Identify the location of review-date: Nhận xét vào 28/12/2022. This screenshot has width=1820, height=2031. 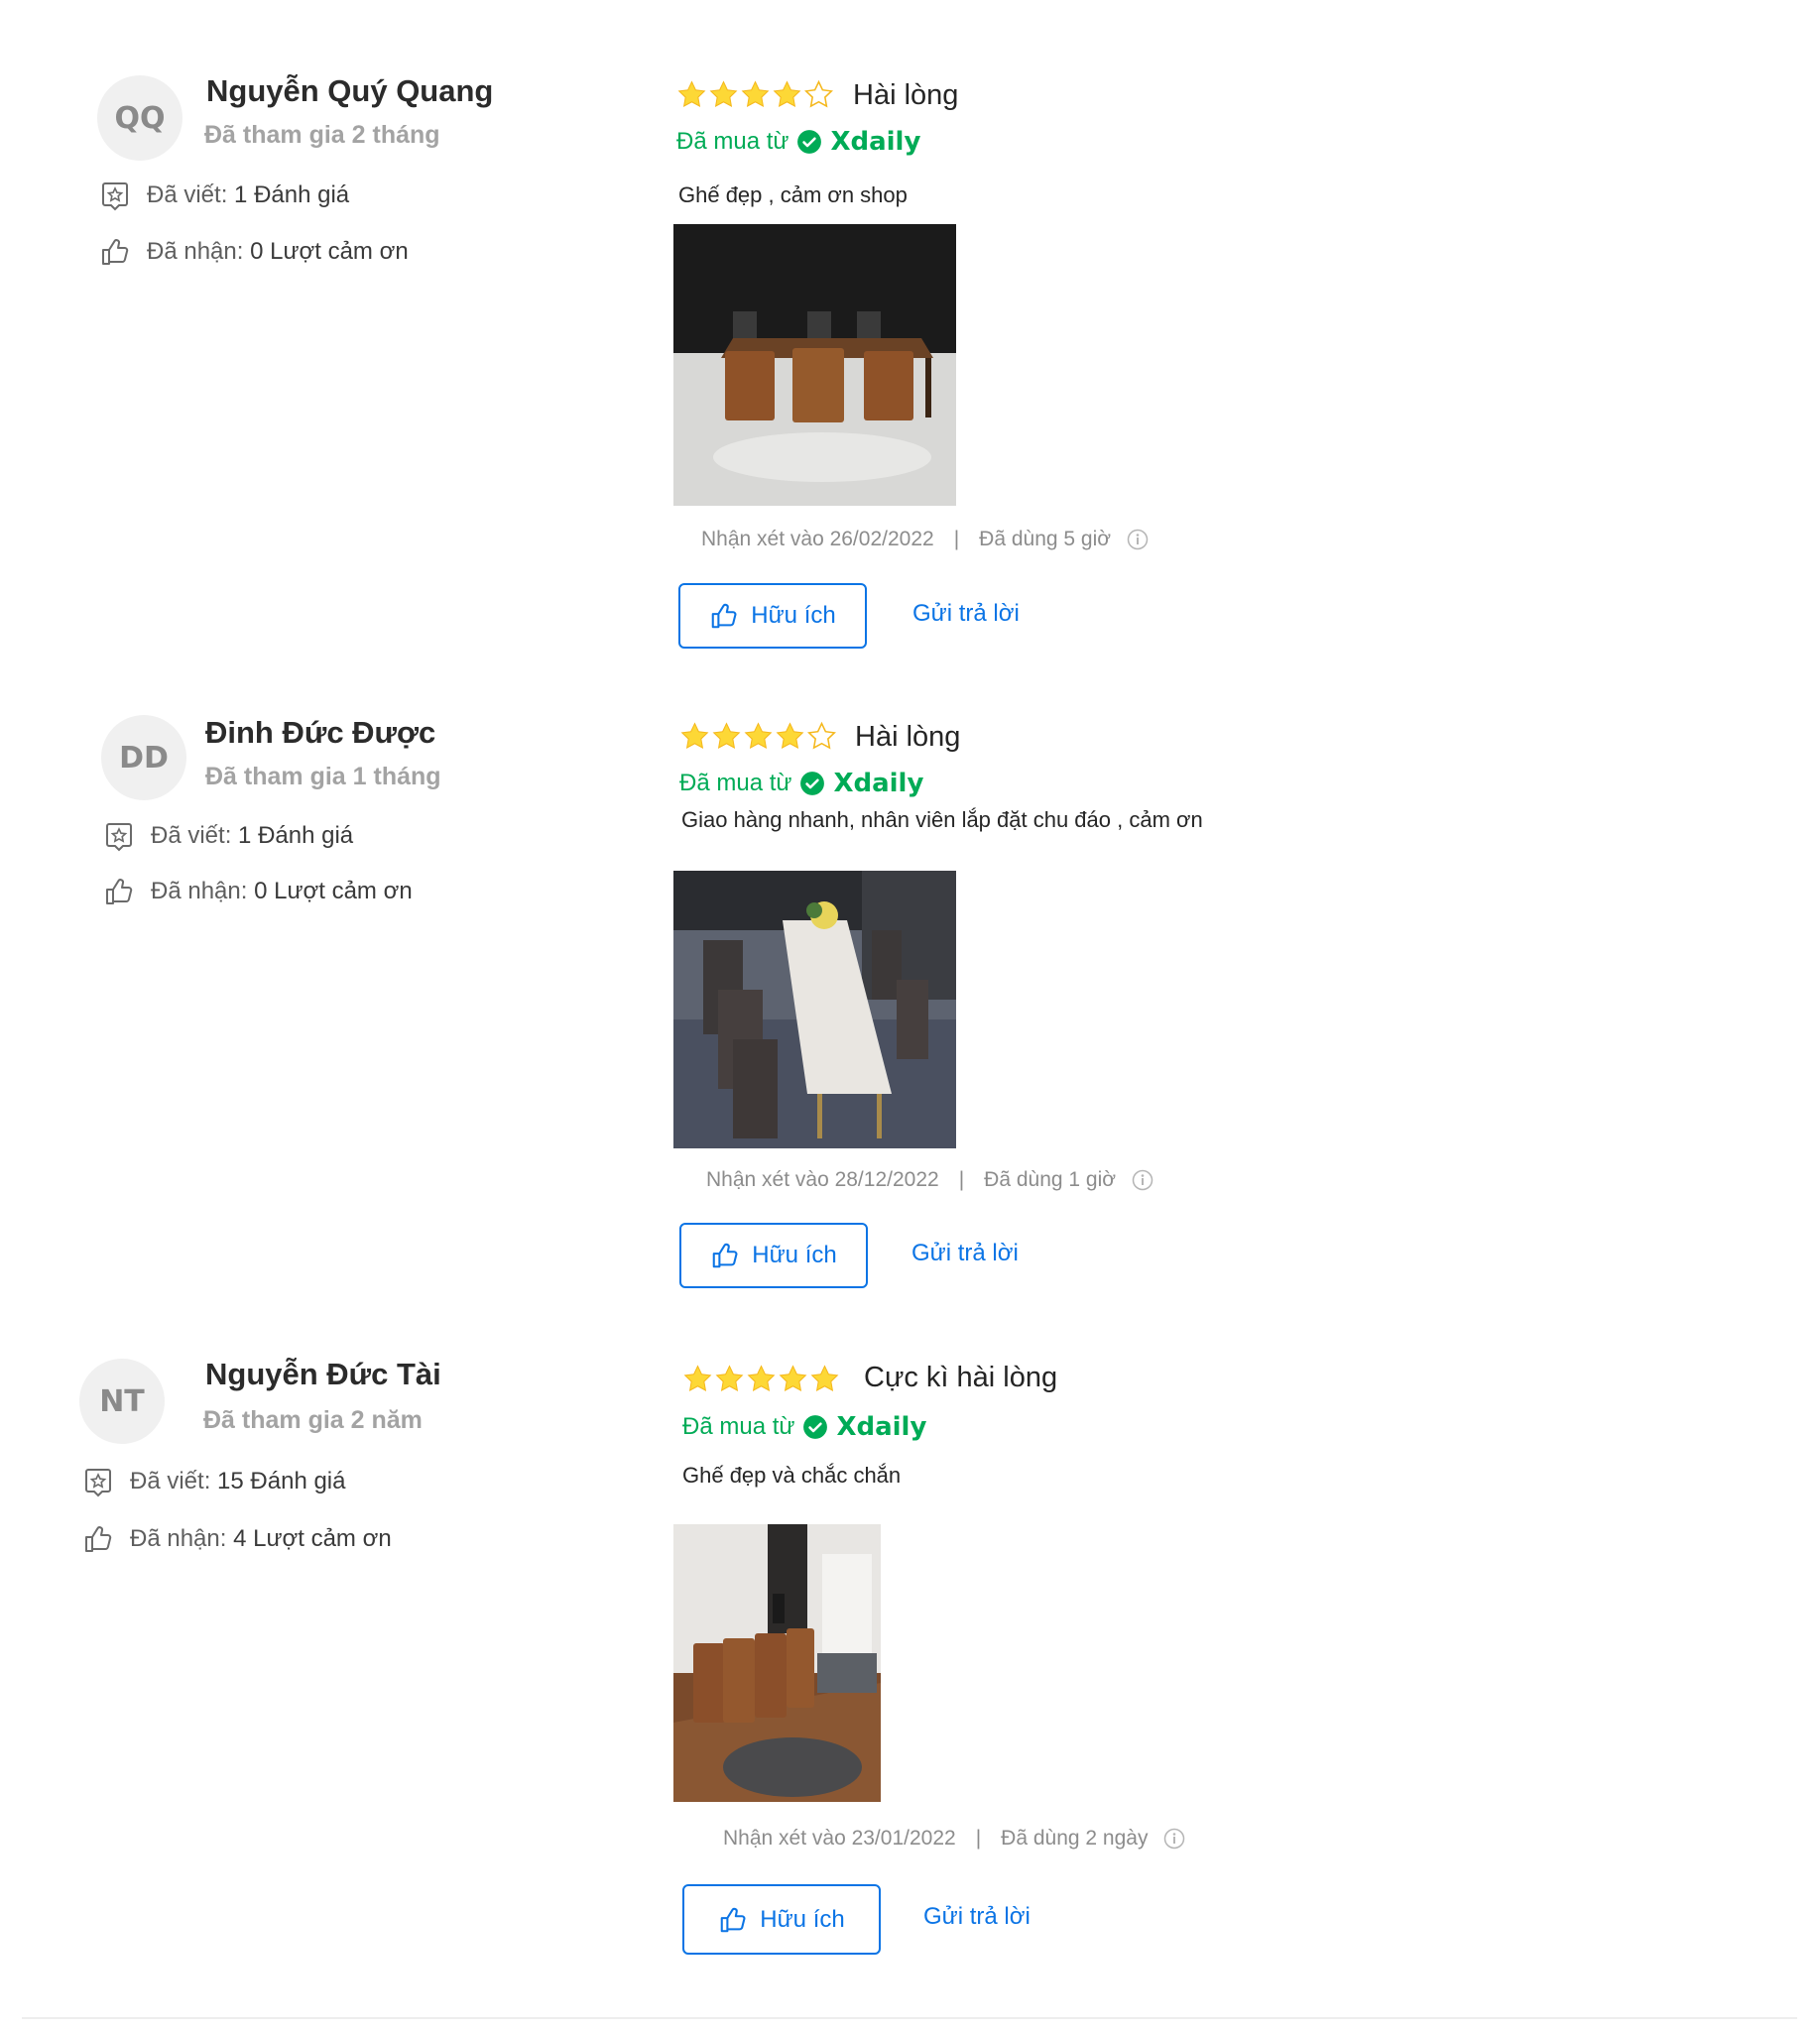
(822, 1179).